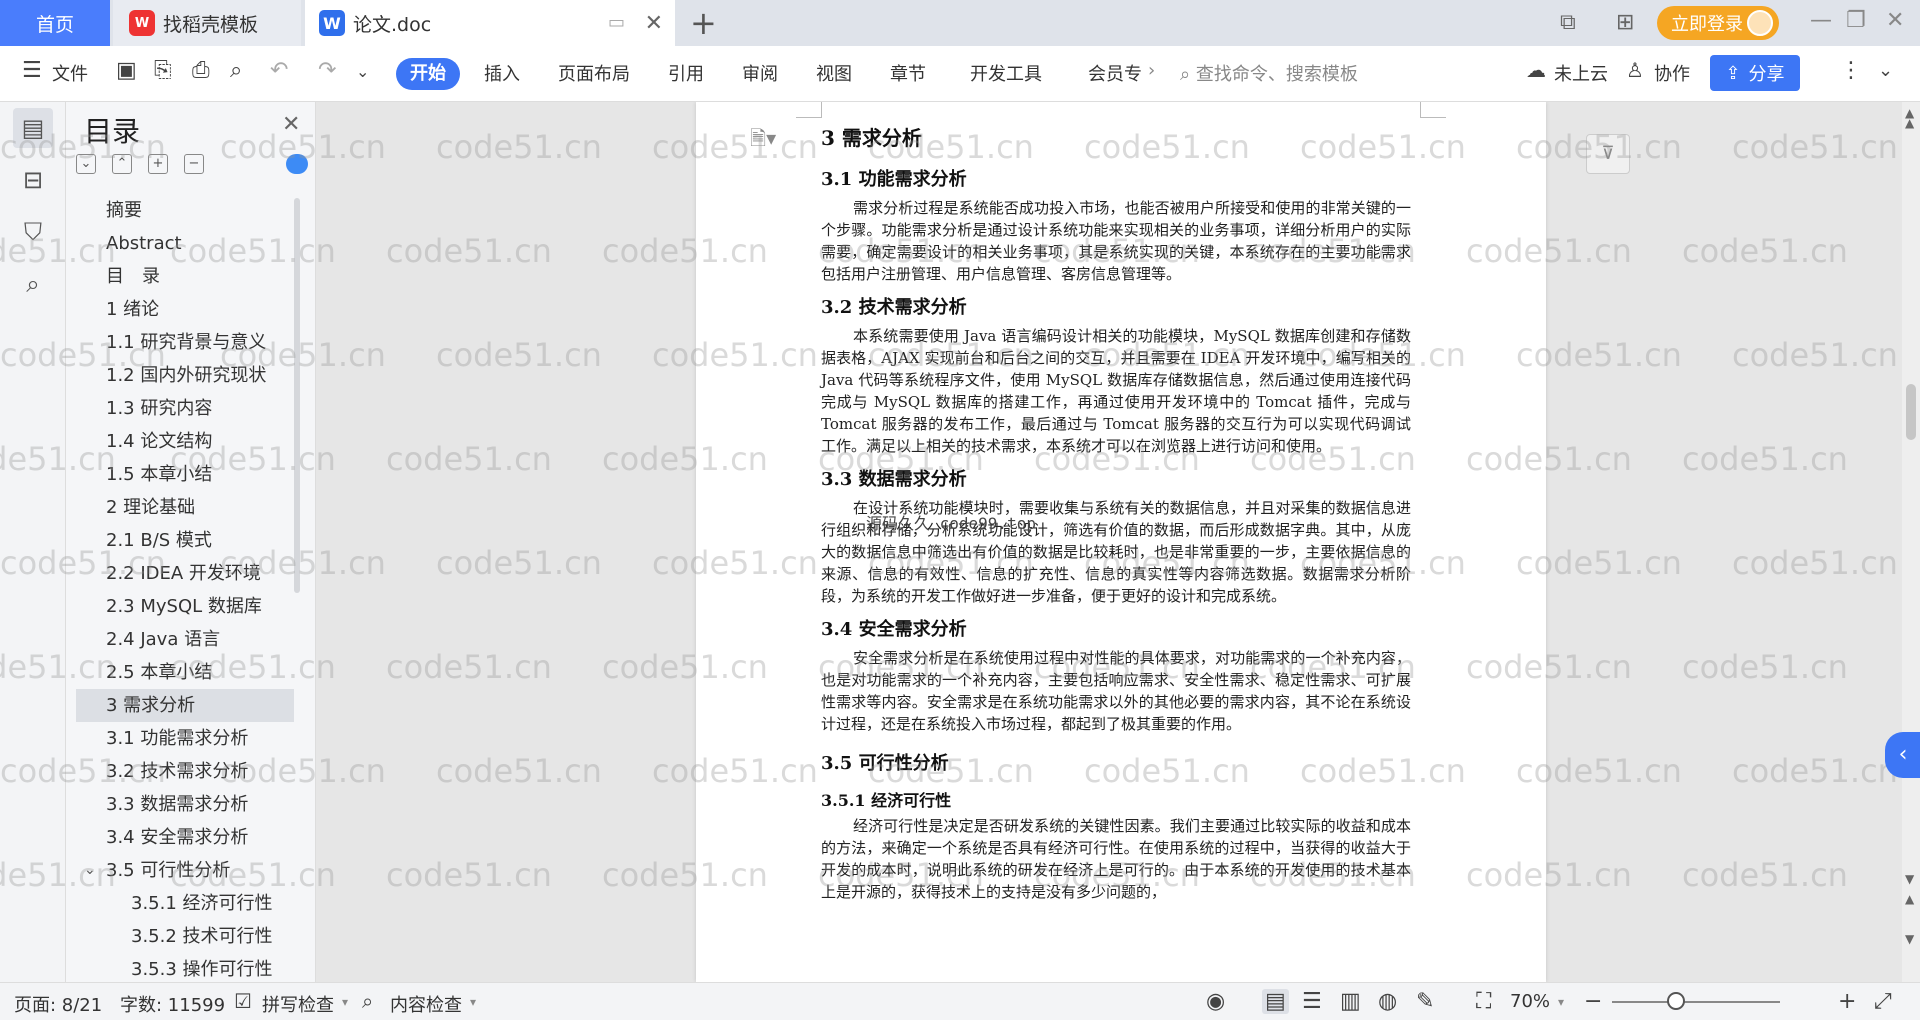 The image size is (1920, 1020). Describe the element at coordinates (58, 1004) in the screenshot. I see `page-indicator: 页面: 8/21` at that location.